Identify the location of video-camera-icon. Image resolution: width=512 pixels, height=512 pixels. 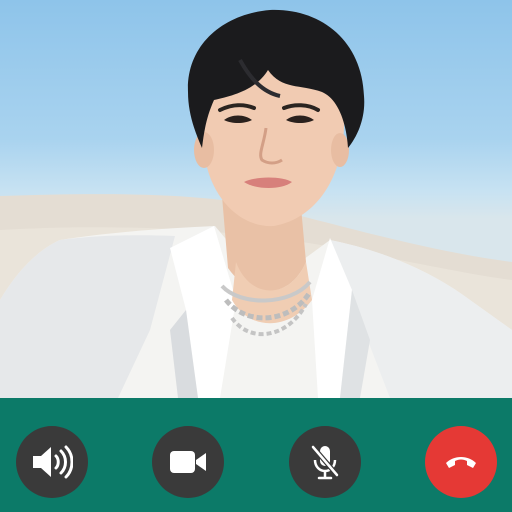
(188, 462).